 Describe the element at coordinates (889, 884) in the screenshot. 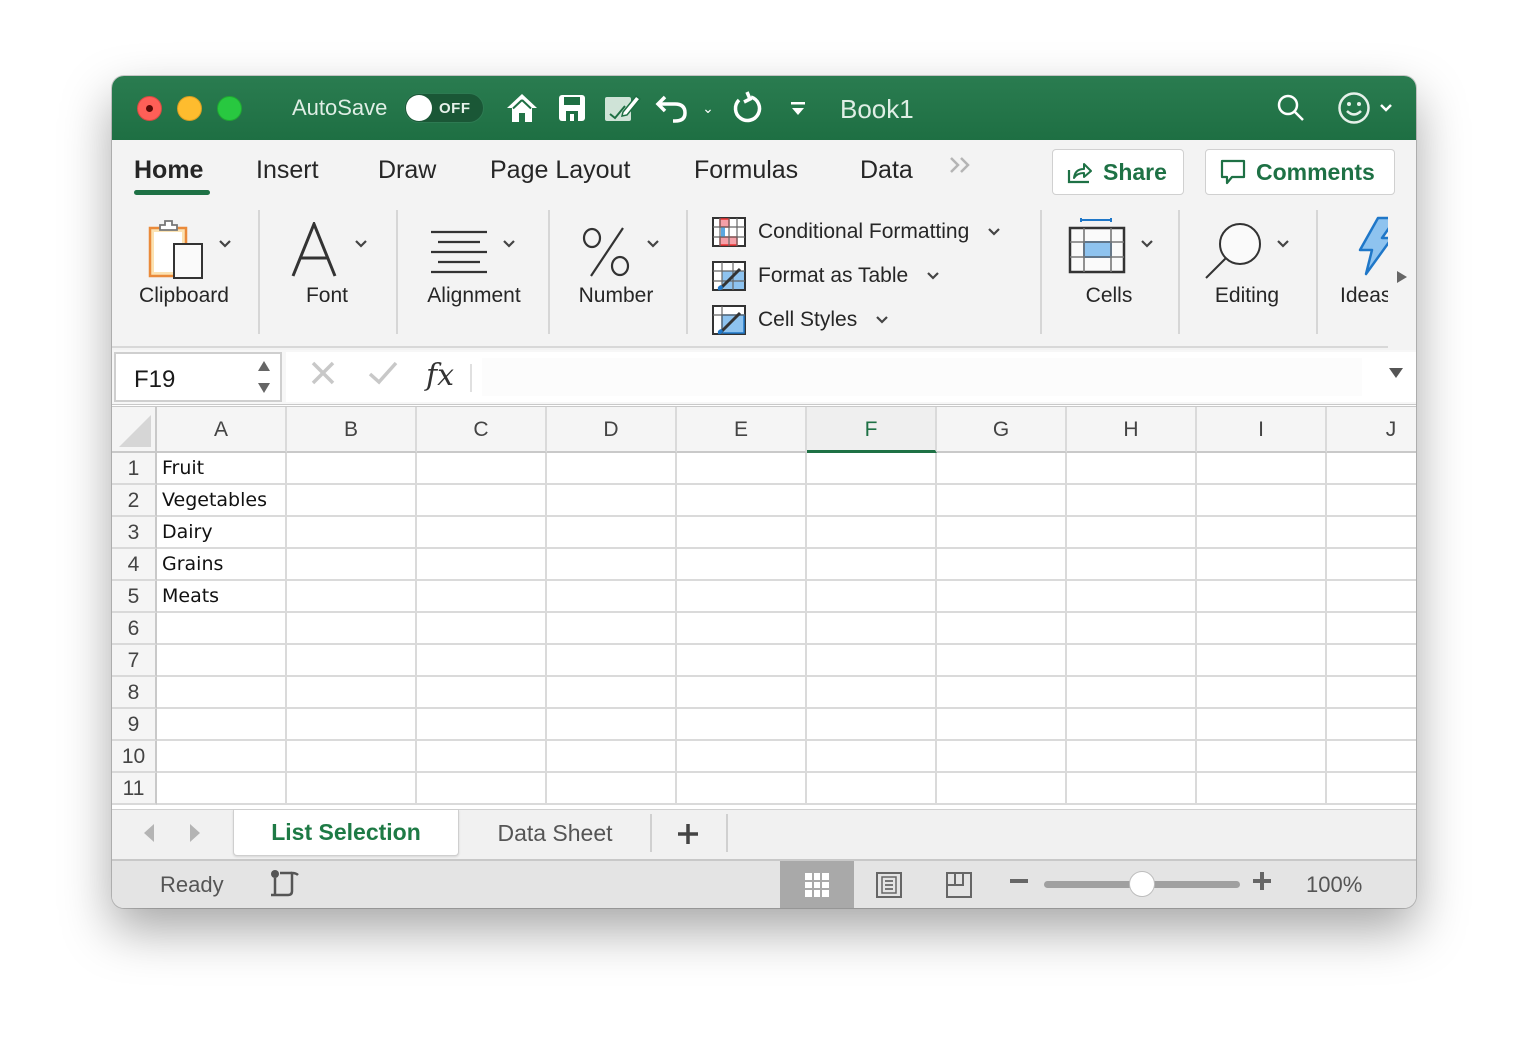

I see `page-layout-view-button` at that location.